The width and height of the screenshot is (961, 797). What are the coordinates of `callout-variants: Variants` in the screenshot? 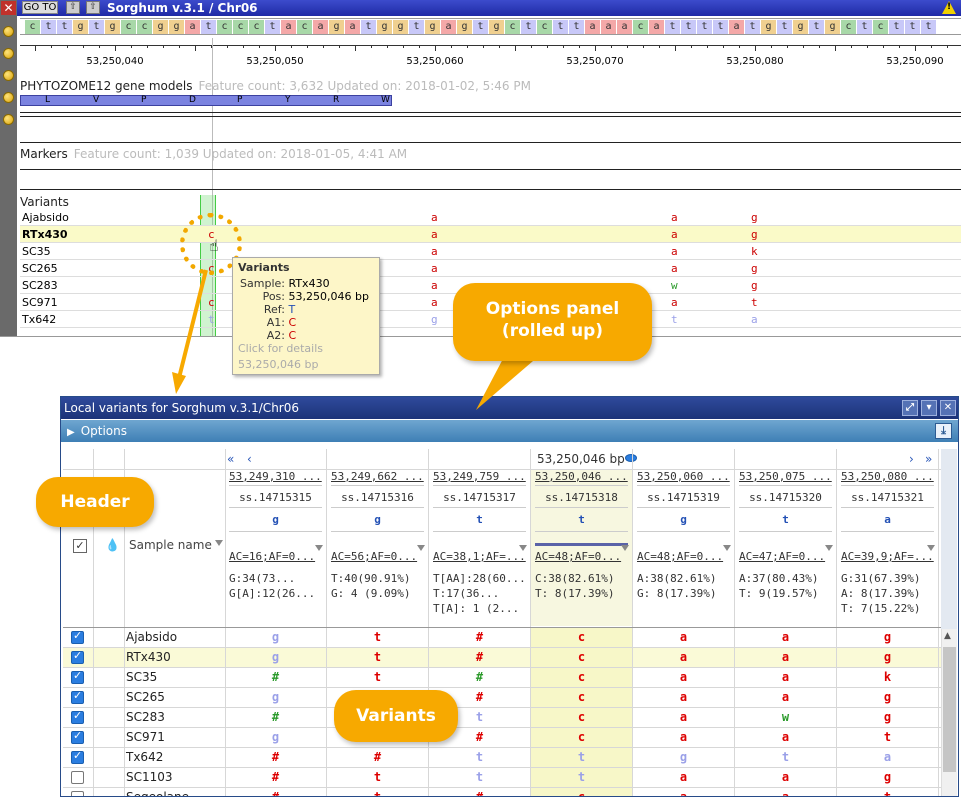 It's located at (396, 716).